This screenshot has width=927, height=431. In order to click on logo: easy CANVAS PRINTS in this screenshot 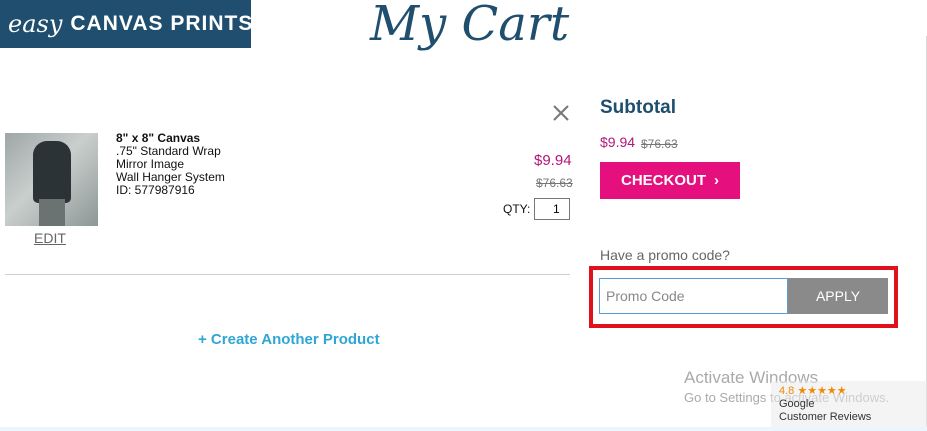, I will do `click(127, 24)`.